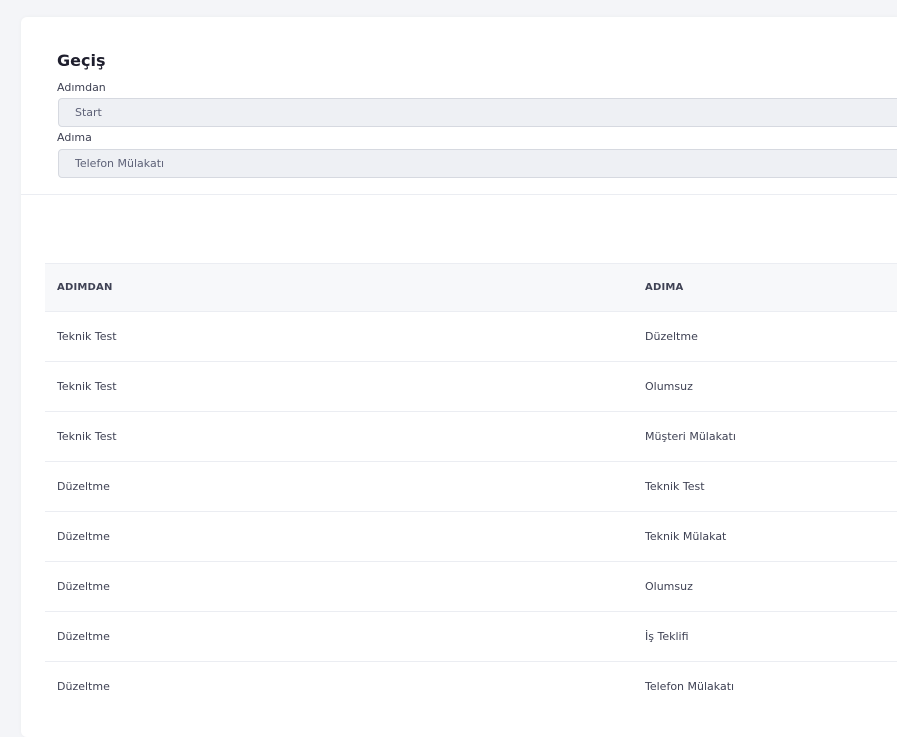 Image resolution: width=897 pixels, height=737 pixels. Describe the element at coordinates (765, 686) in the screenshot. I see `cell-to: Telefon Mülakatı` at that location.